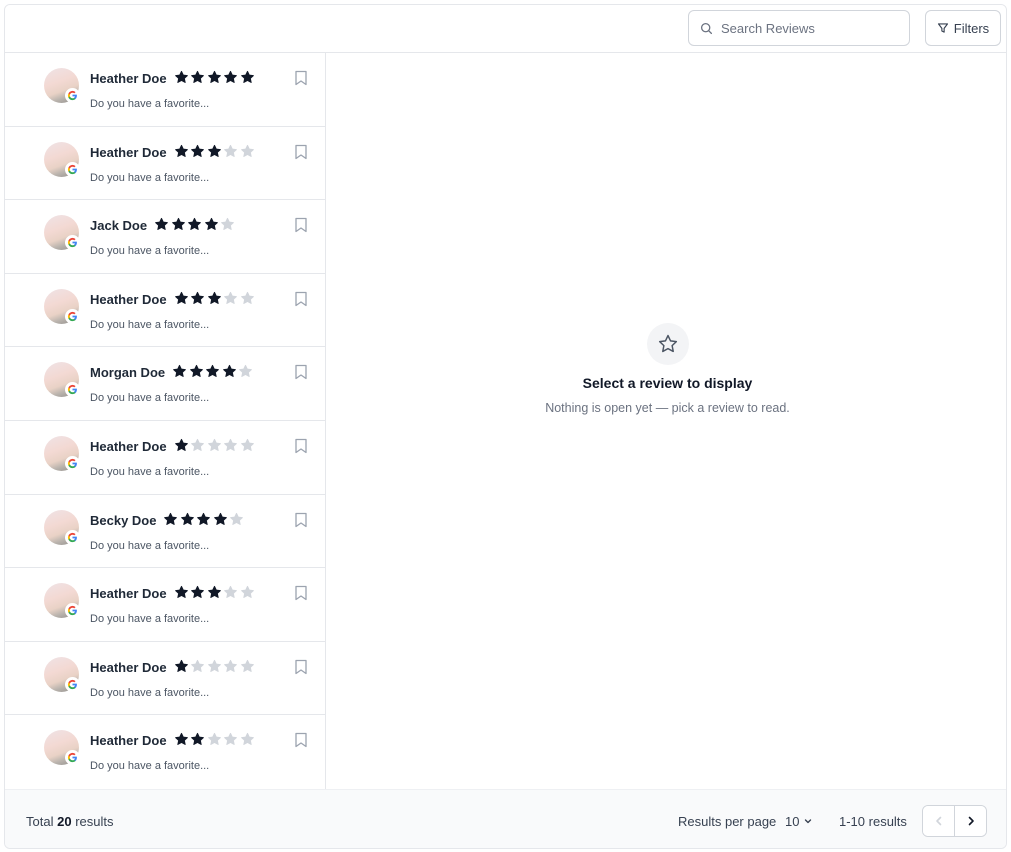 The image size is (1011, 852). What do you see at coordinates (123, 520) in the screenshot?
I see `reviewer-name: Becky Doe` at bounding box center [123, 520].